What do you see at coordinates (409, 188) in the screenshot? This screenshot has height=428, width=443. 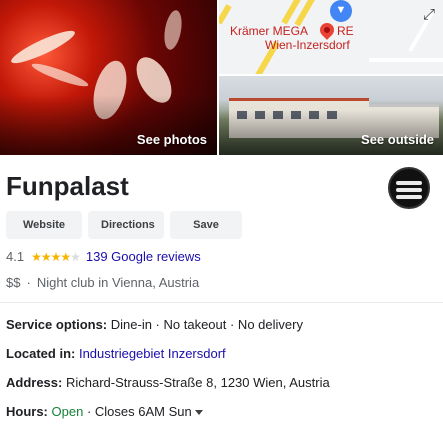 I see `business-logo-icon` at bounding box center [409, 188].